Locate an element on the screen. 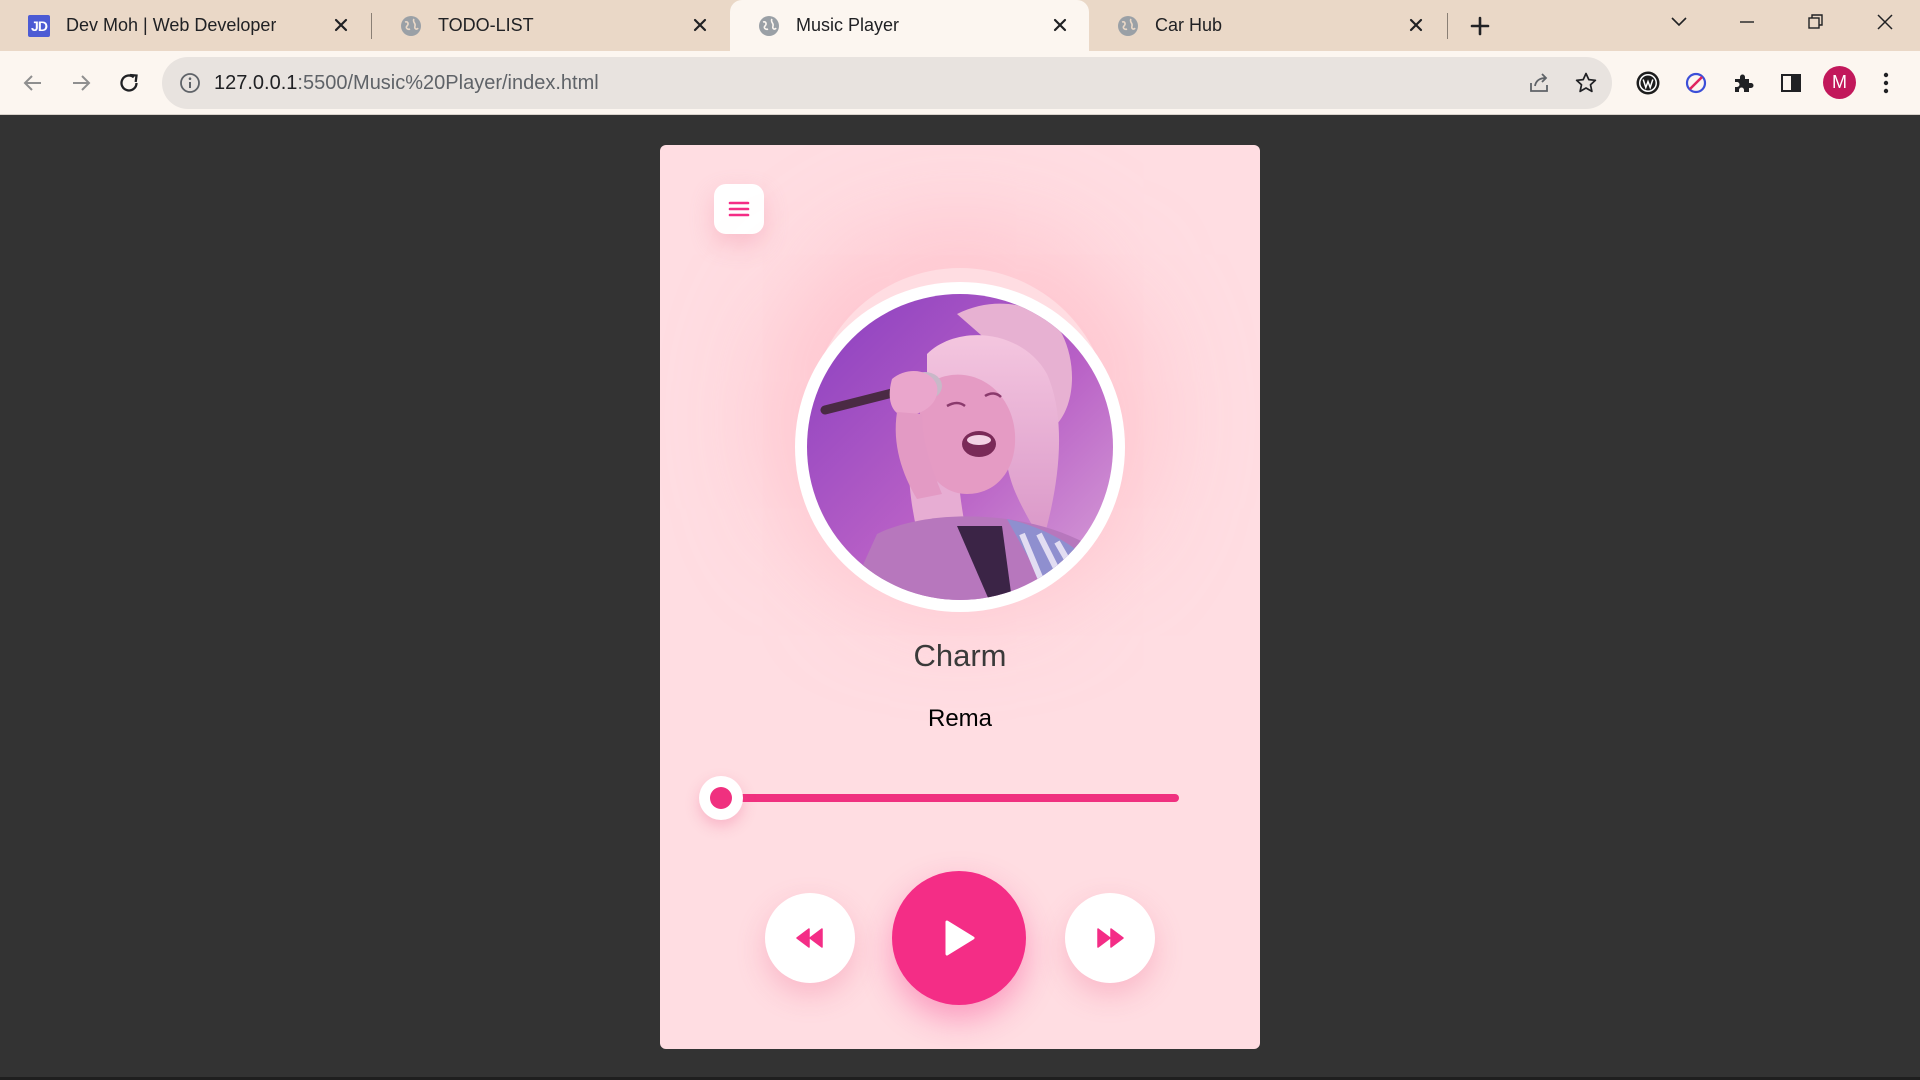 The height and width of the screenshot is (1080, 1920). fast-forward-icon is located at coordinates (1110, 938).